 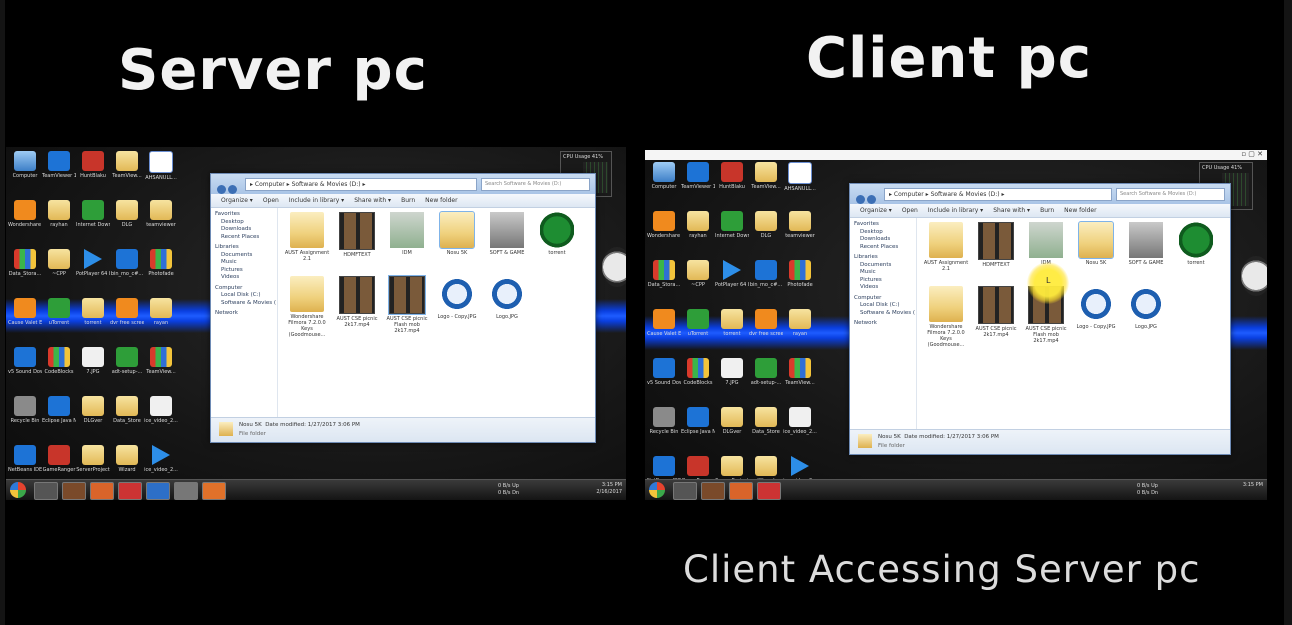 What do you see at coordinates (698, 184) in the screenshot?
I see `desktop-icon: TeamViewer 12` at bounding box center [698, 184].